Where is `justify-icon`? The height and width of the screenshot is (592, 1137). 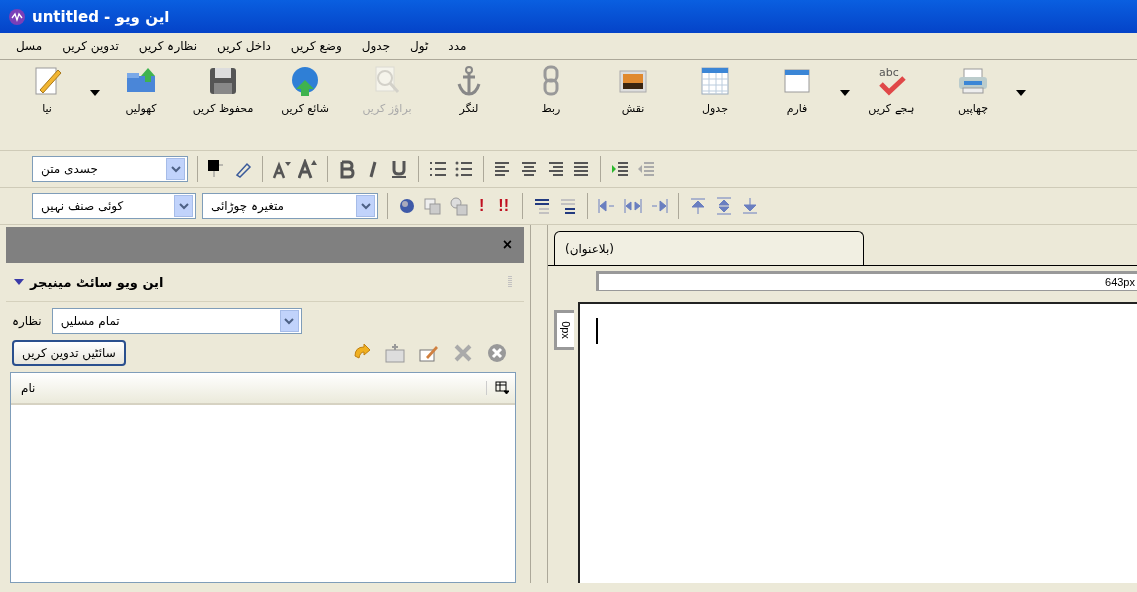 justify-icon is located at coordinates (581, 169).